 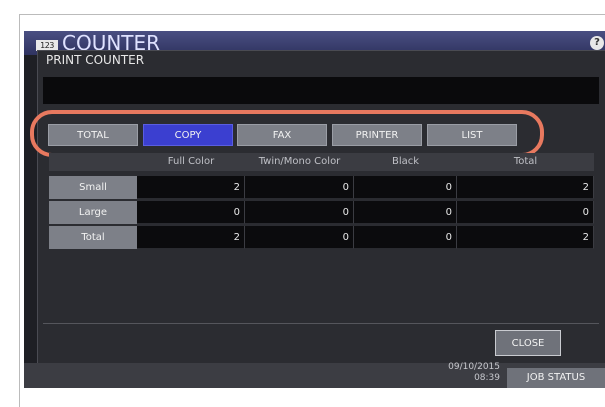 I want to click on table-header-corner, so click(x=93, y=162).